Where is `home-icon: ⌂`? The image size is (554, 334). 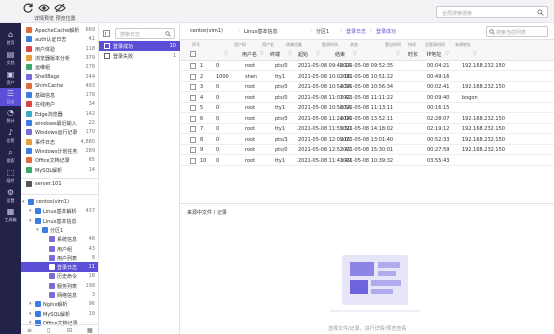 home-icon: ⌂ is located at coordinates (10, 34).